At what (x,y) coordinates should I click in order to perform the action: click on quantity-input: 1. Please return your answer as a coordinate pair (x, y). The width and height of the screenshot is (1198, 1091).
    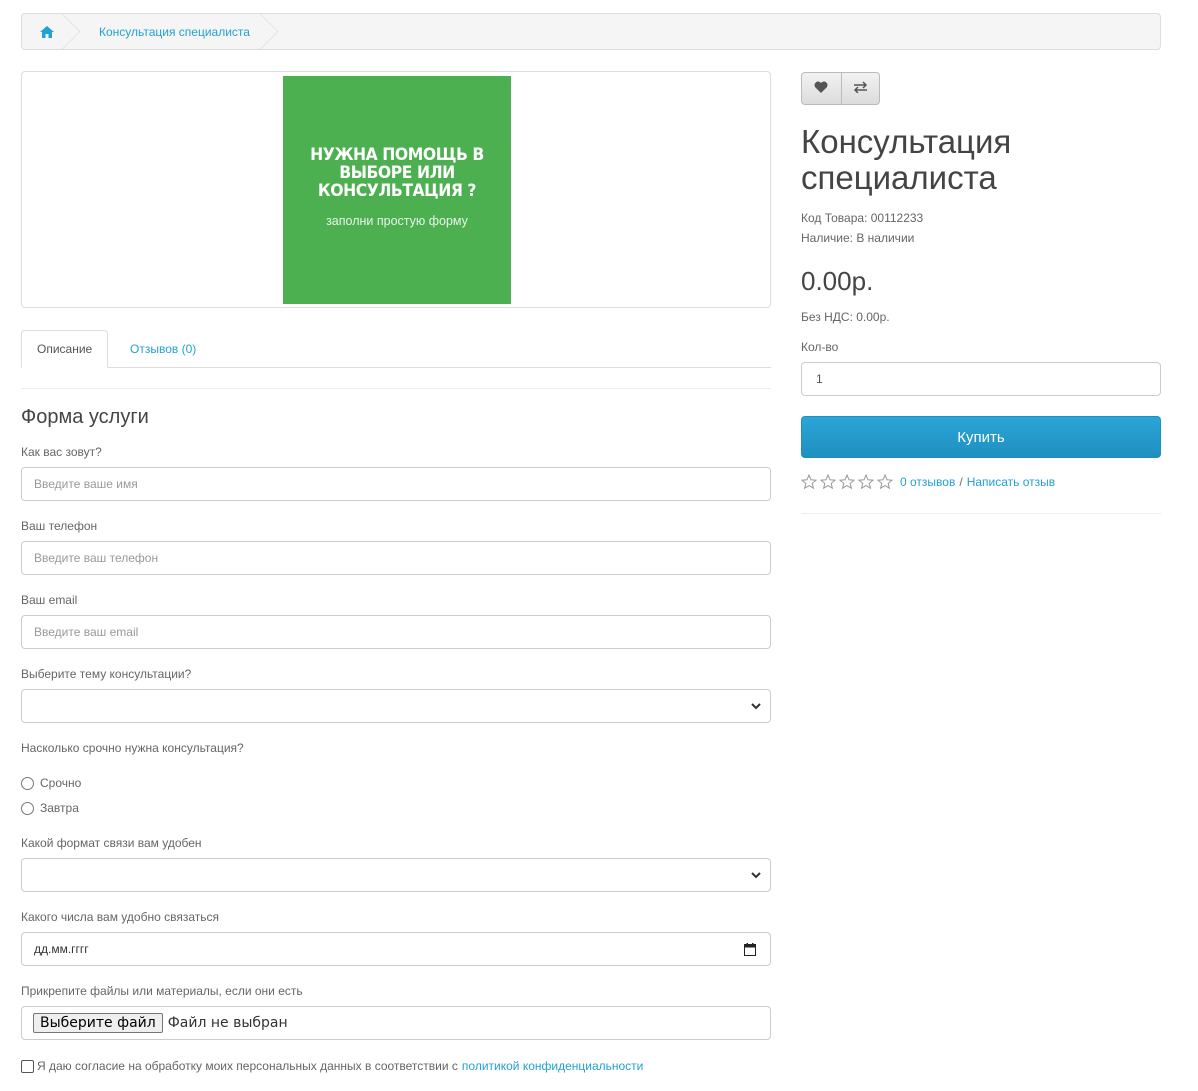
    Looking at the image, I should click on (981, 379).